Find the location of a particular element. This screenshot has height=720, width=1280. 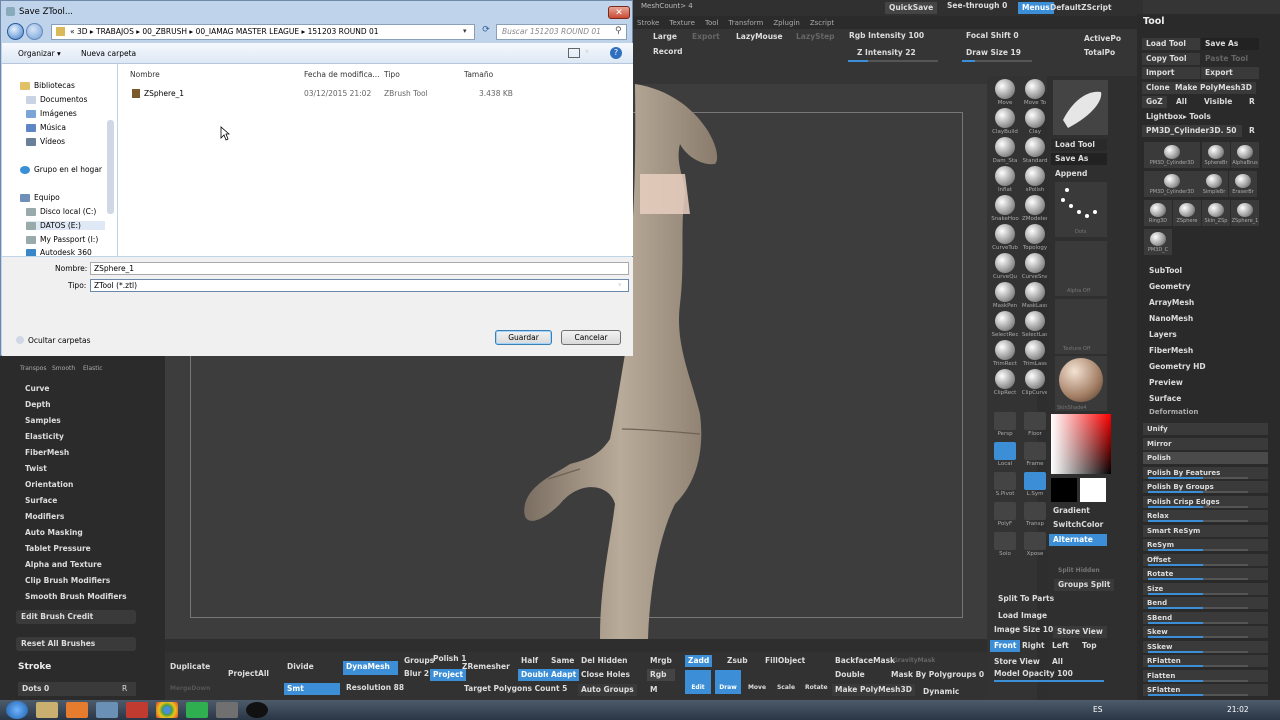

brush-selectrec: SelectRec is located at coordinates (1005, 324).